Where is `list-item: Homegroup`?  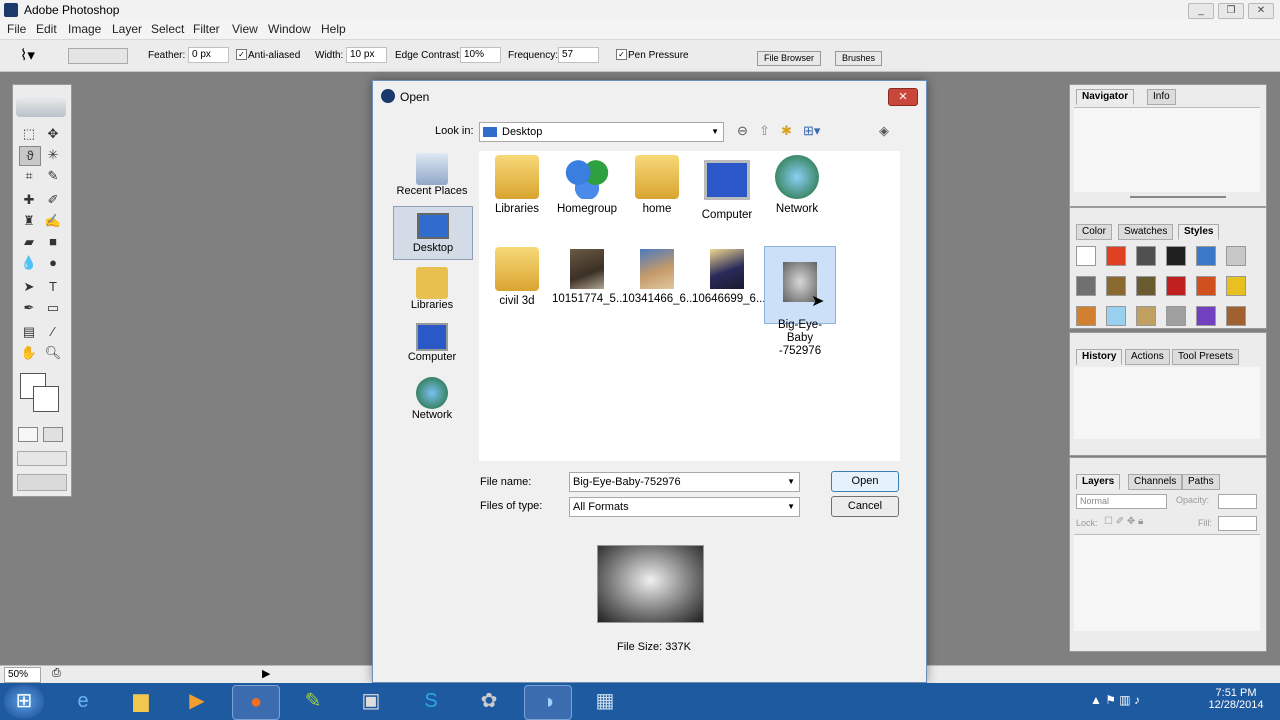
list-item: Homegroup is located at coordinates (587, 185).